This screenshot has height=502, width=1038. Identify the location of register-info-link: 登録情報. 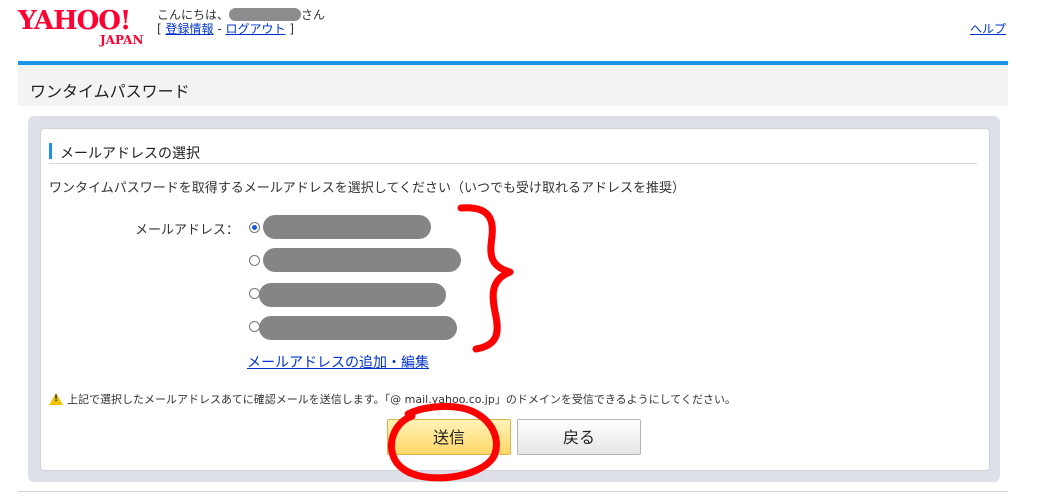
(190, 29).